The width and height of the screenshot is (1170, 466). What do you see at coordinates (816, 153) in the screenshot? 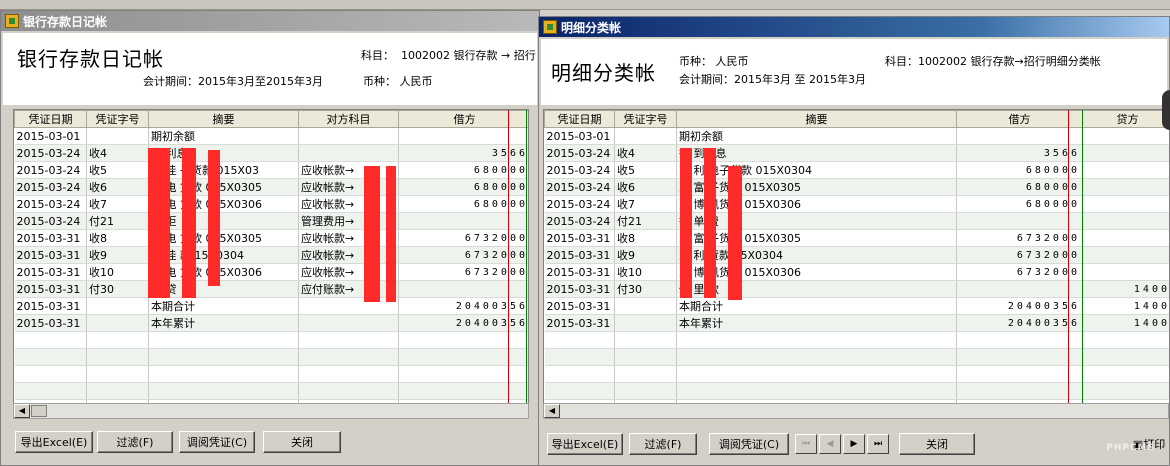
I see `cell-summary: 行 到利息` at bounding box center [816, 153].